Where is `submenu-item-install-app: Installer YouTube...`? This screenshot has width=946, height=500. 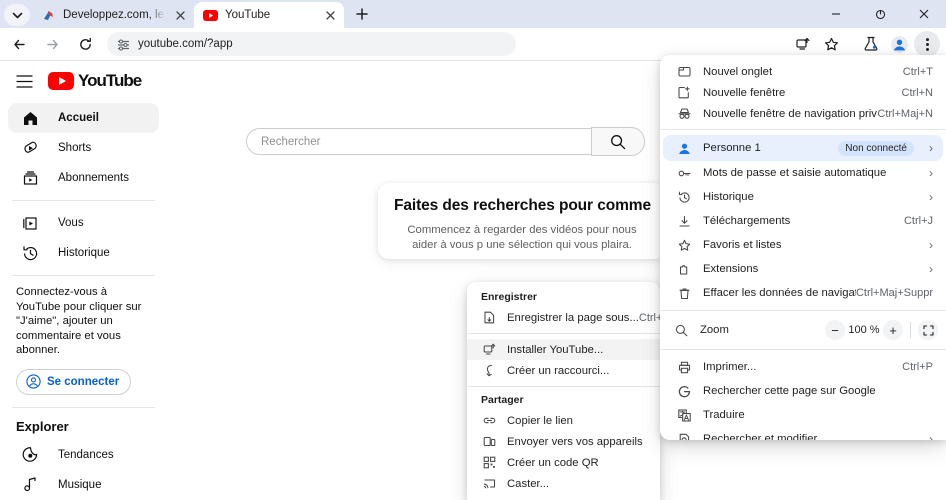
submenu-item-install-app: Installer YouTube... is located at coordinates (563, 349).